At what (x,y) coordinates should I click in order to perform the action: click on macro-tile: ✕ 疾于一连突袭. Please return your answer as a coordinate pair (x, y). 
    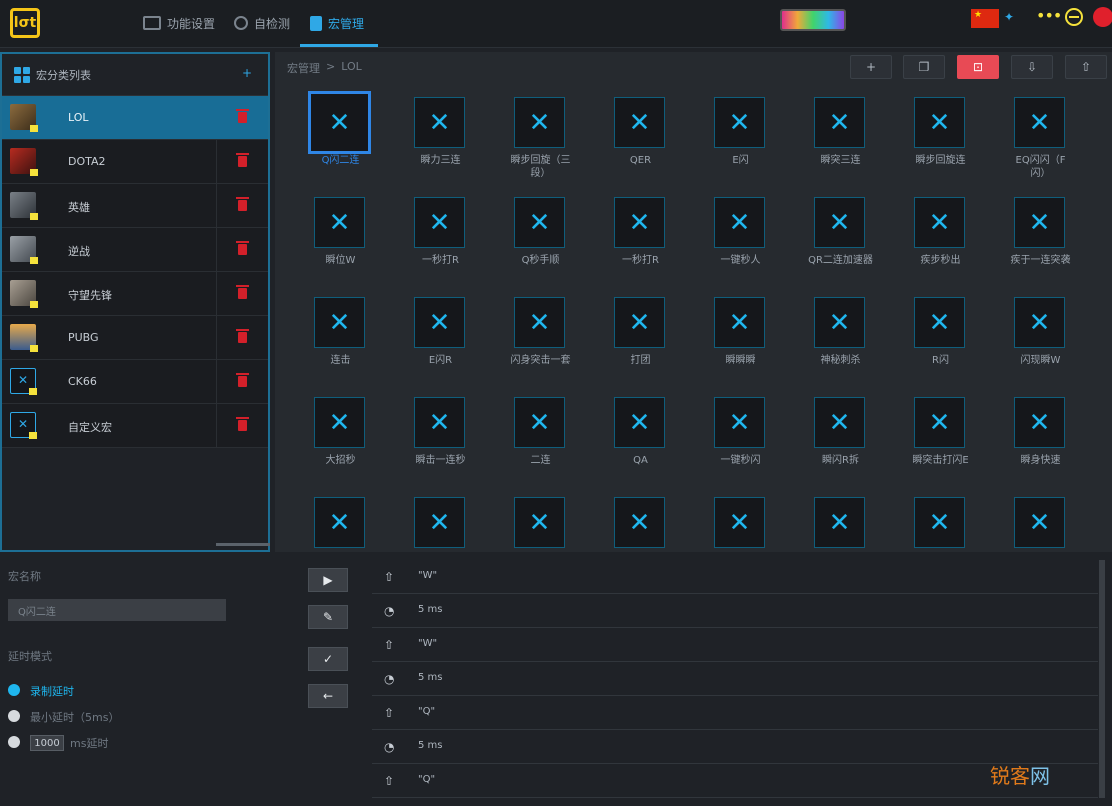
    Looking at the image, I should click on (1053, 244).